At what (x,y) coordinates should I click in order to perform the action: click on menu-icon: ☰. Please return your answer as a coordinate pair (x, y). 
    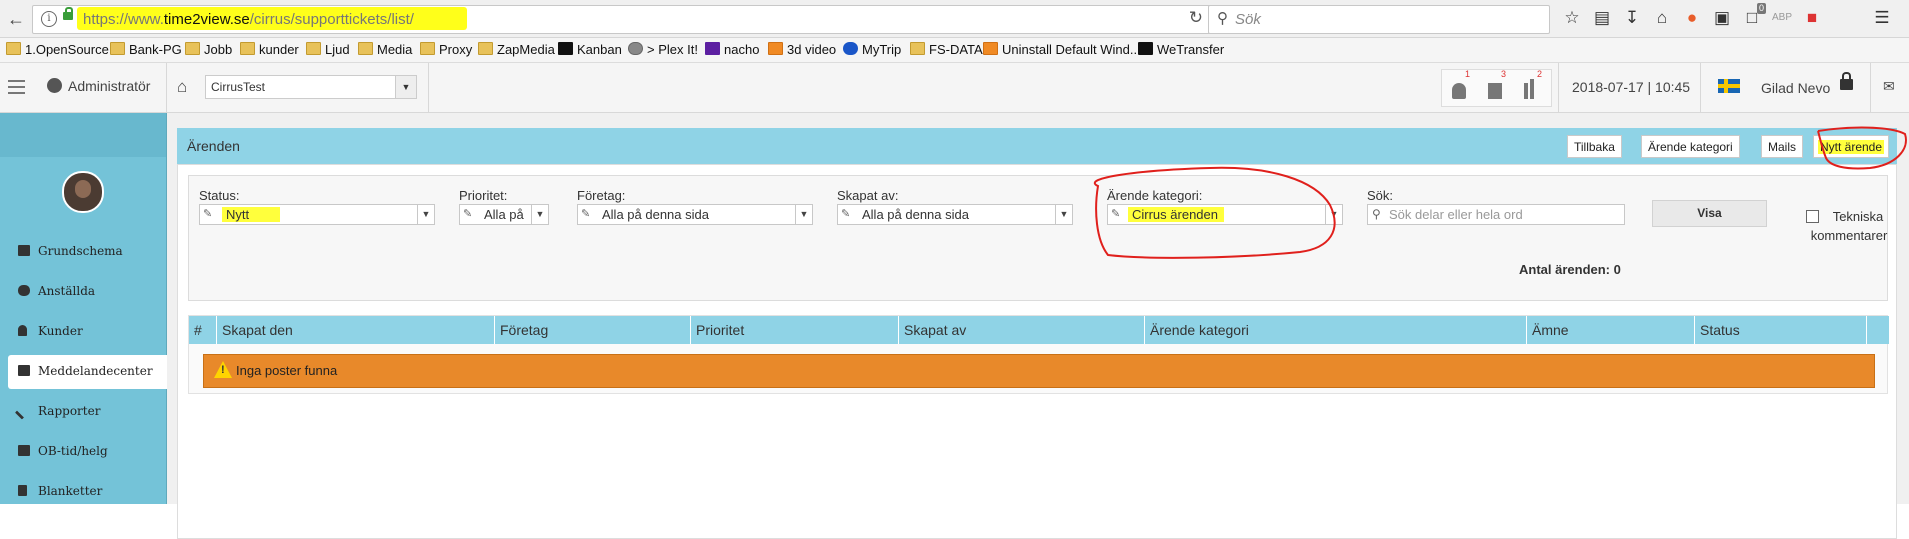
    Looking at the image, I should click on (1882, 18).